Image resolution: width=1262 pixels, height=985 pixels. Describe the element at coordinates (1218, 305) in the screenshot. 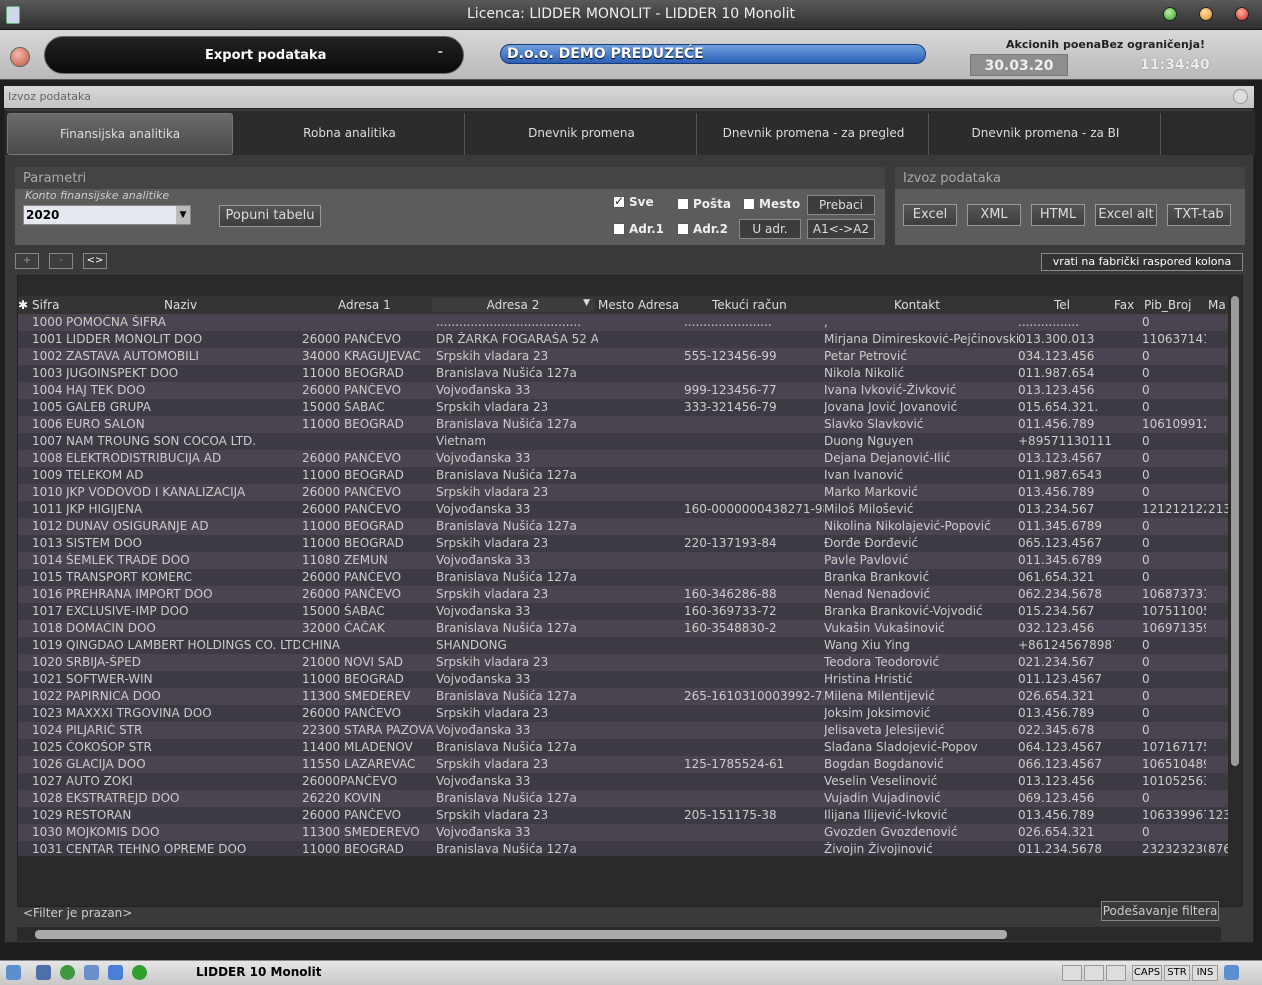

I see `col-ma: Ma` at that location.